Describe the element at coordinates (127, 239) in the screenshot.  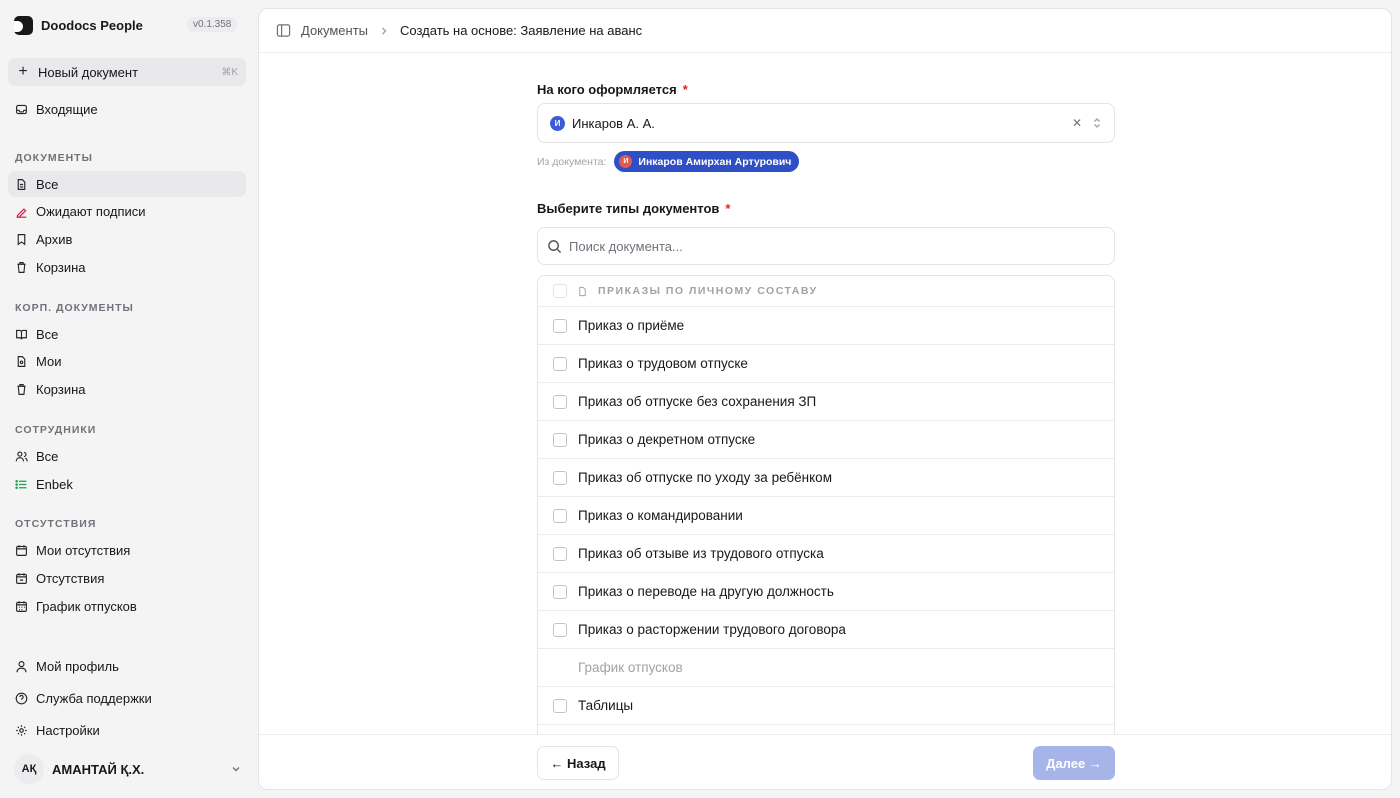
I see `sidebar-item-archive: Архив` at that location.